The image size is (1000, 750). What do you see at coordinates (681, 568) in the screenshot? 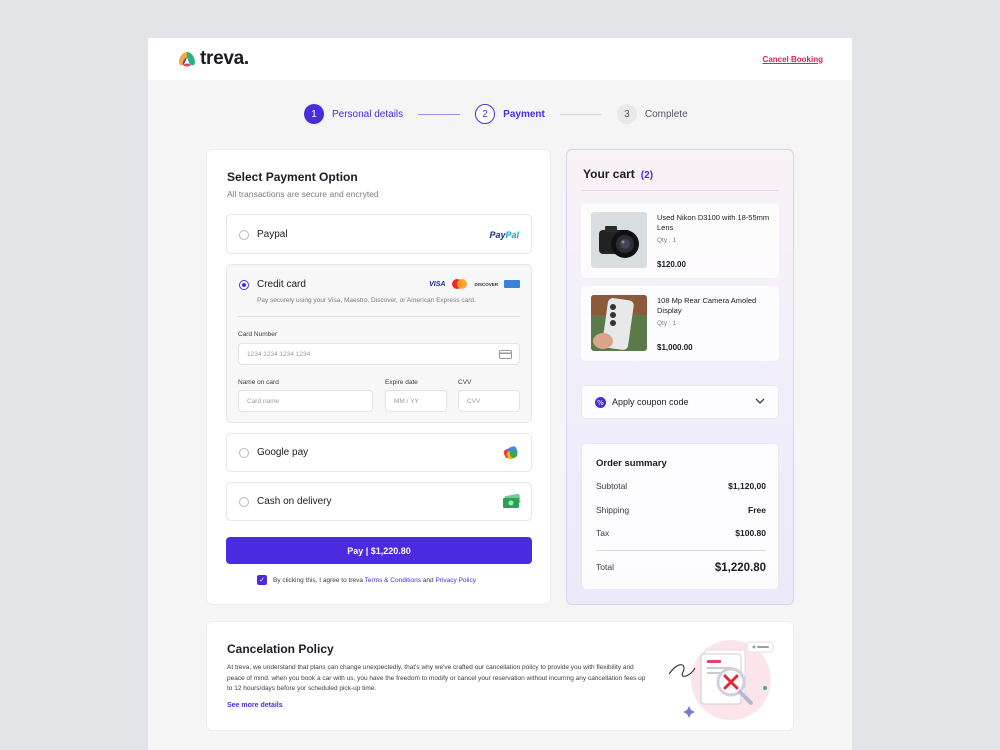
I see `total-row: Total $1,220.80` at bounding box center [681, 568].